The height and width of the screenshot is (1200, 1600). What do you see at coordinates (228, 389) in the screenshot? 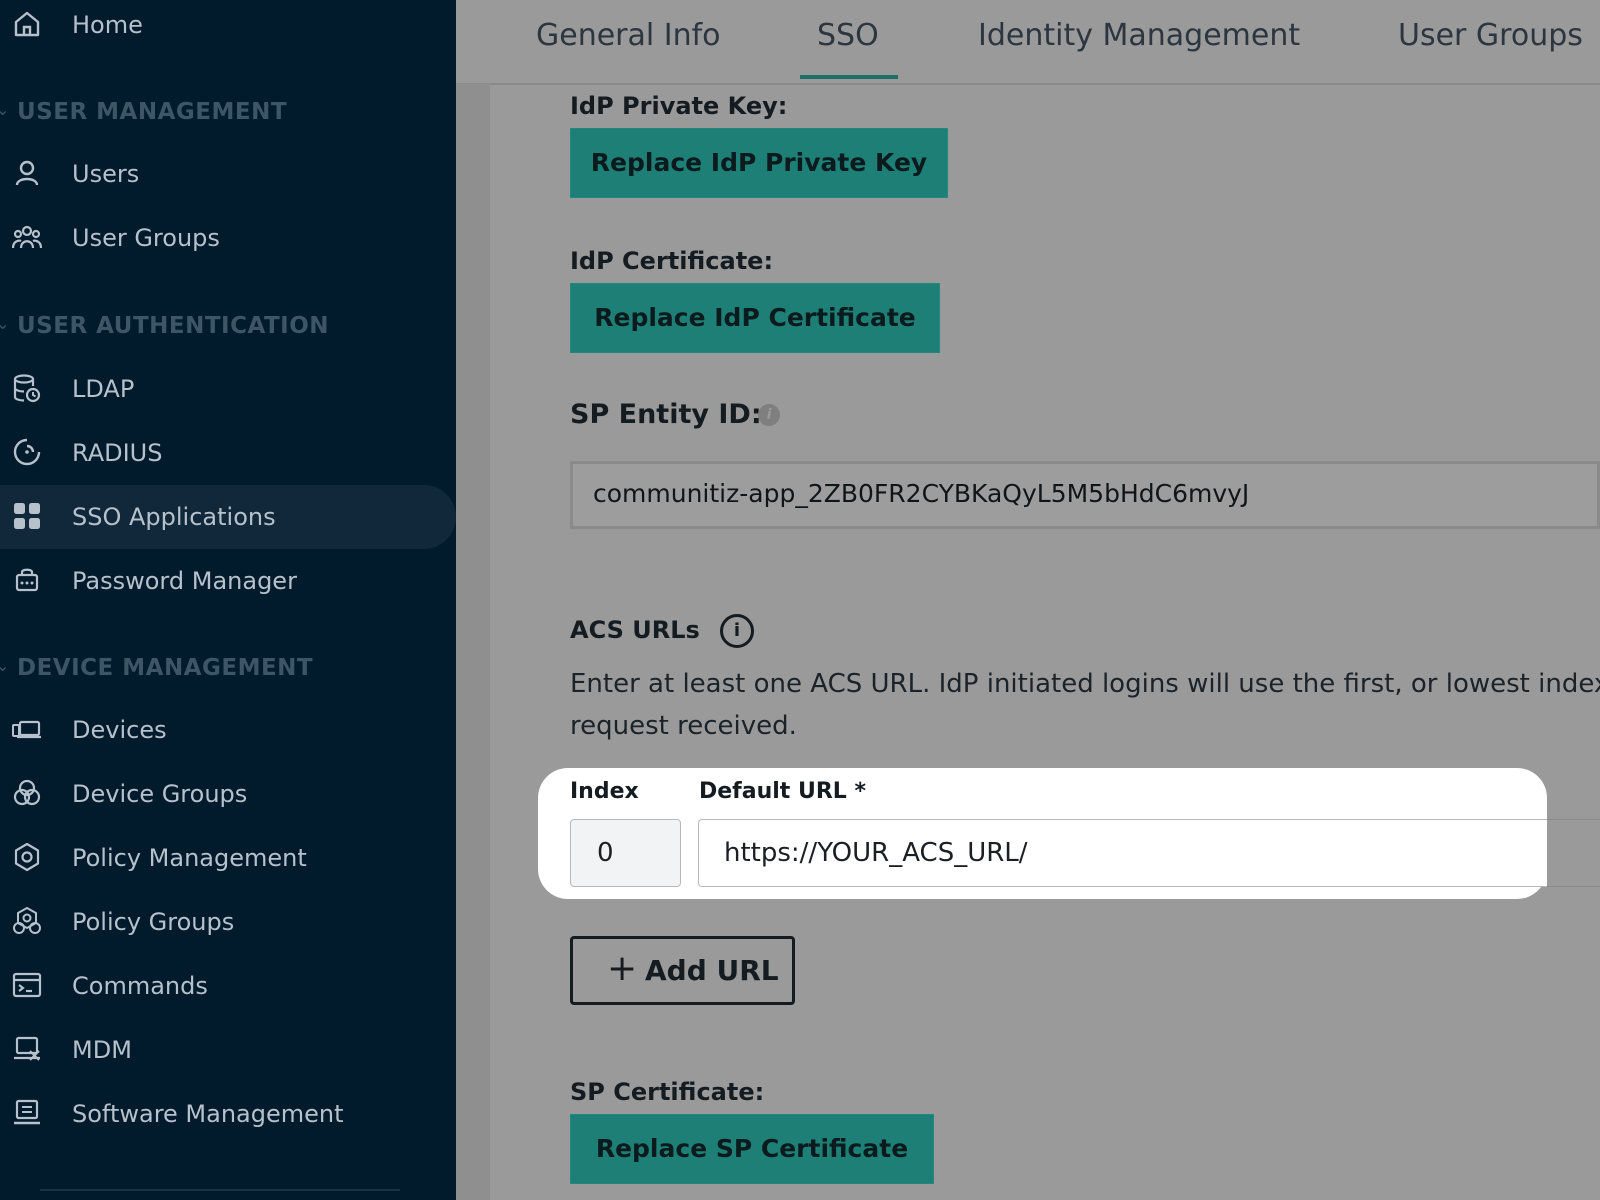
I see `sidebar-item-ldap: LDAP` at bounding box center [228, 389].